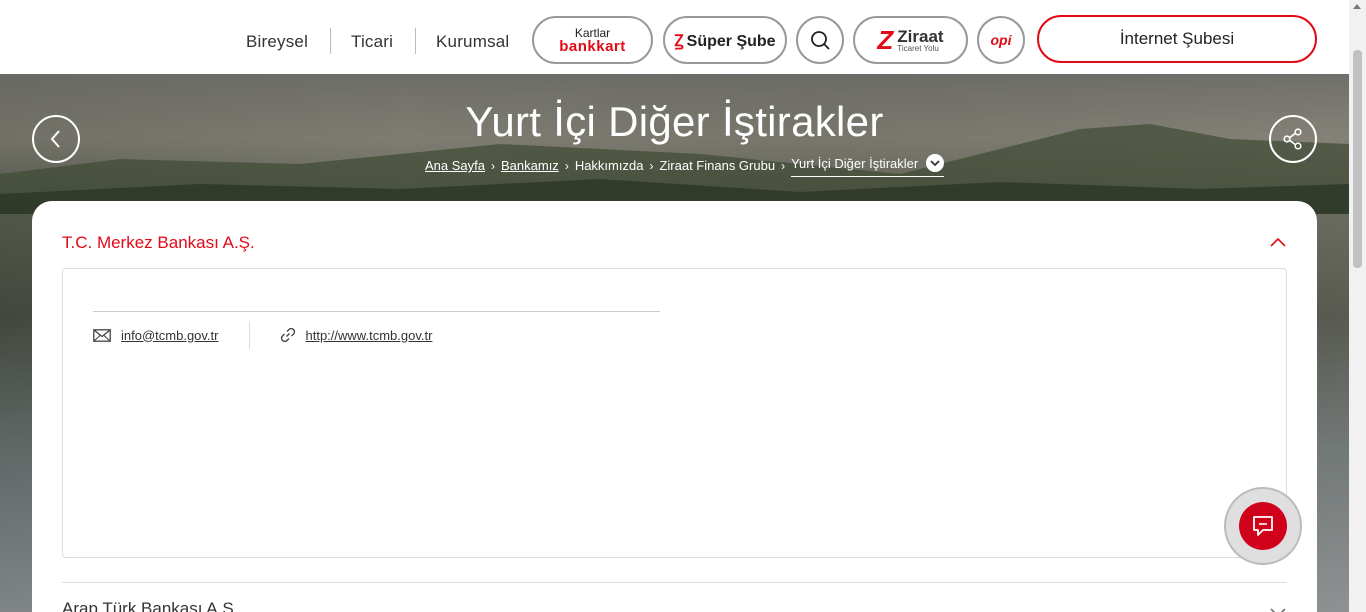 The height and width of the screenshot is (612, 1366). Describe the element at coordinates (455, 165) in the screenshot. I see `breadcrumb-ana-sayfa: Ana Sayfa` at that location.